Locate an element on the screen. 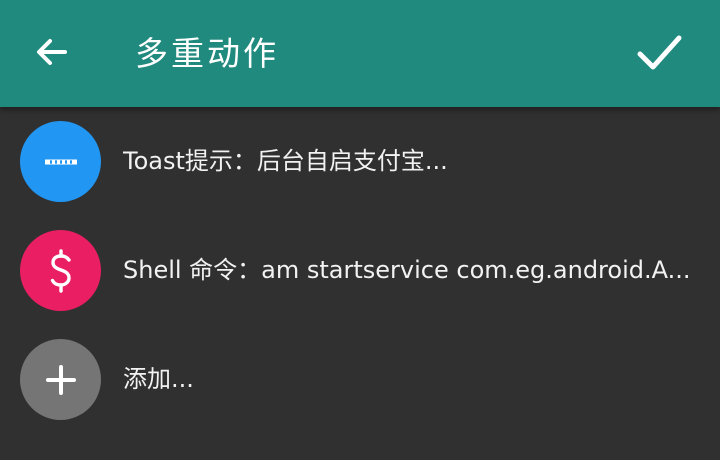 The image size is (720, 460). arrow-left-icon is located at coordinates (52, 52).